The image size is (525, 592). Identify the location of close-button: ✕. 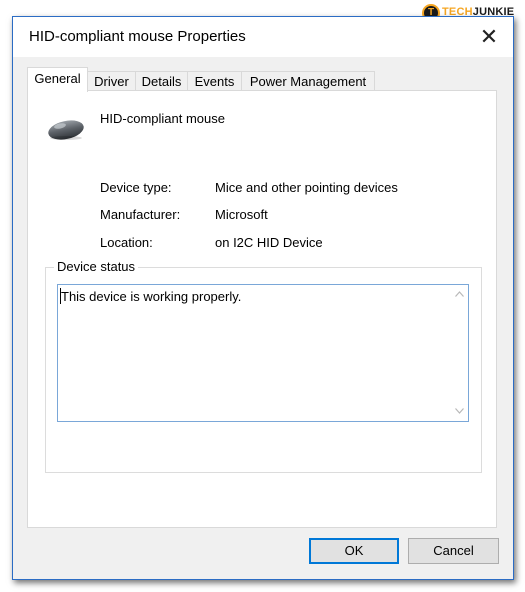
(489, 37).